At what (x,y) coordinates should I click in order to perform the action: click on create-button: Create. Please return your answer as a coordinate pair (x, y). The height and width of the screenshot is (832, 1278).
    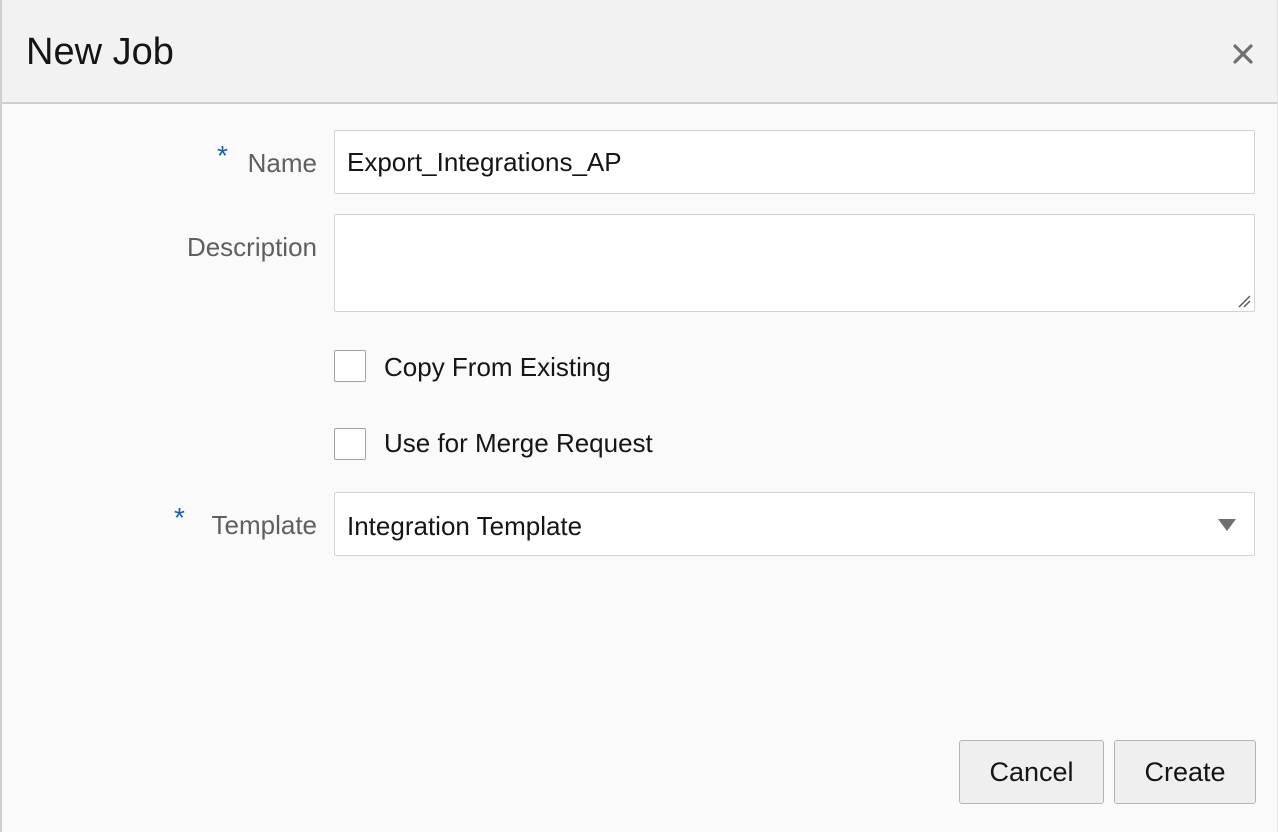
    Looking at the image, I should click on (1185, 772).